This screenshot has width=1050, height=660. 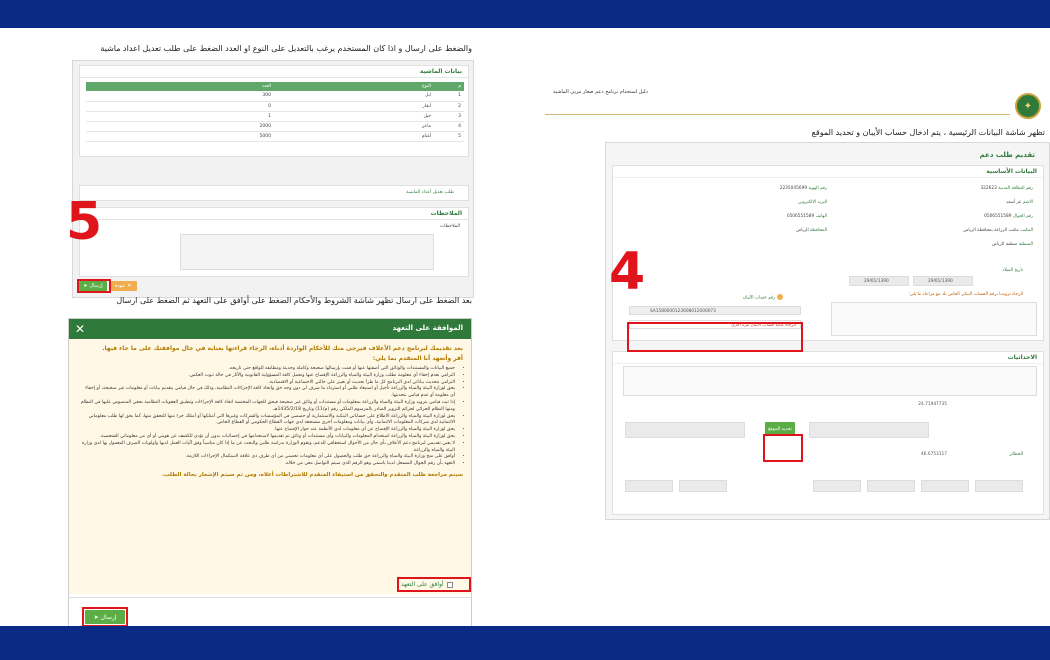 What do you see at coordinates (123, 286) in the screenshot?
I see `back-button: عودة ✕` at bounding box center [123, 286].